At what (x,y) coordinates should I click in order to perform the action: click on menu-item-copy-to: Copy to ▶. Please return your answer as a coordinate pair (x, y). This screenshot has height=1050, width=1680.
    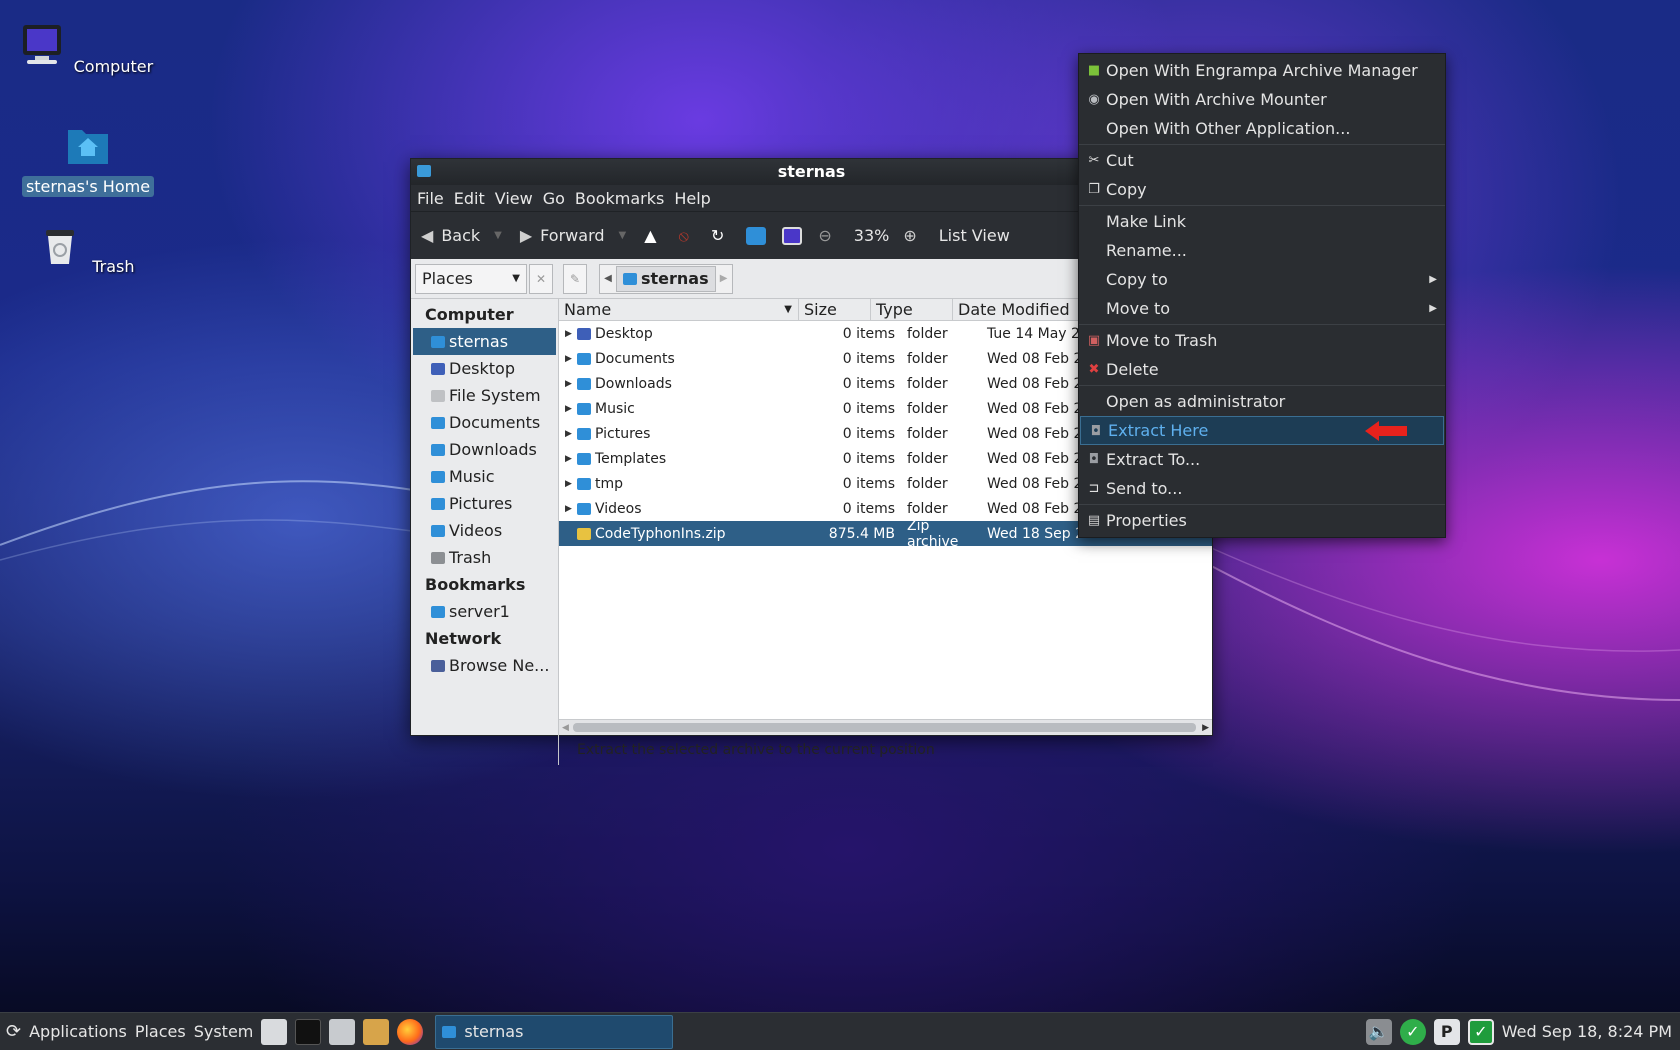
    Looking at the image, I should click on (1262, 279).